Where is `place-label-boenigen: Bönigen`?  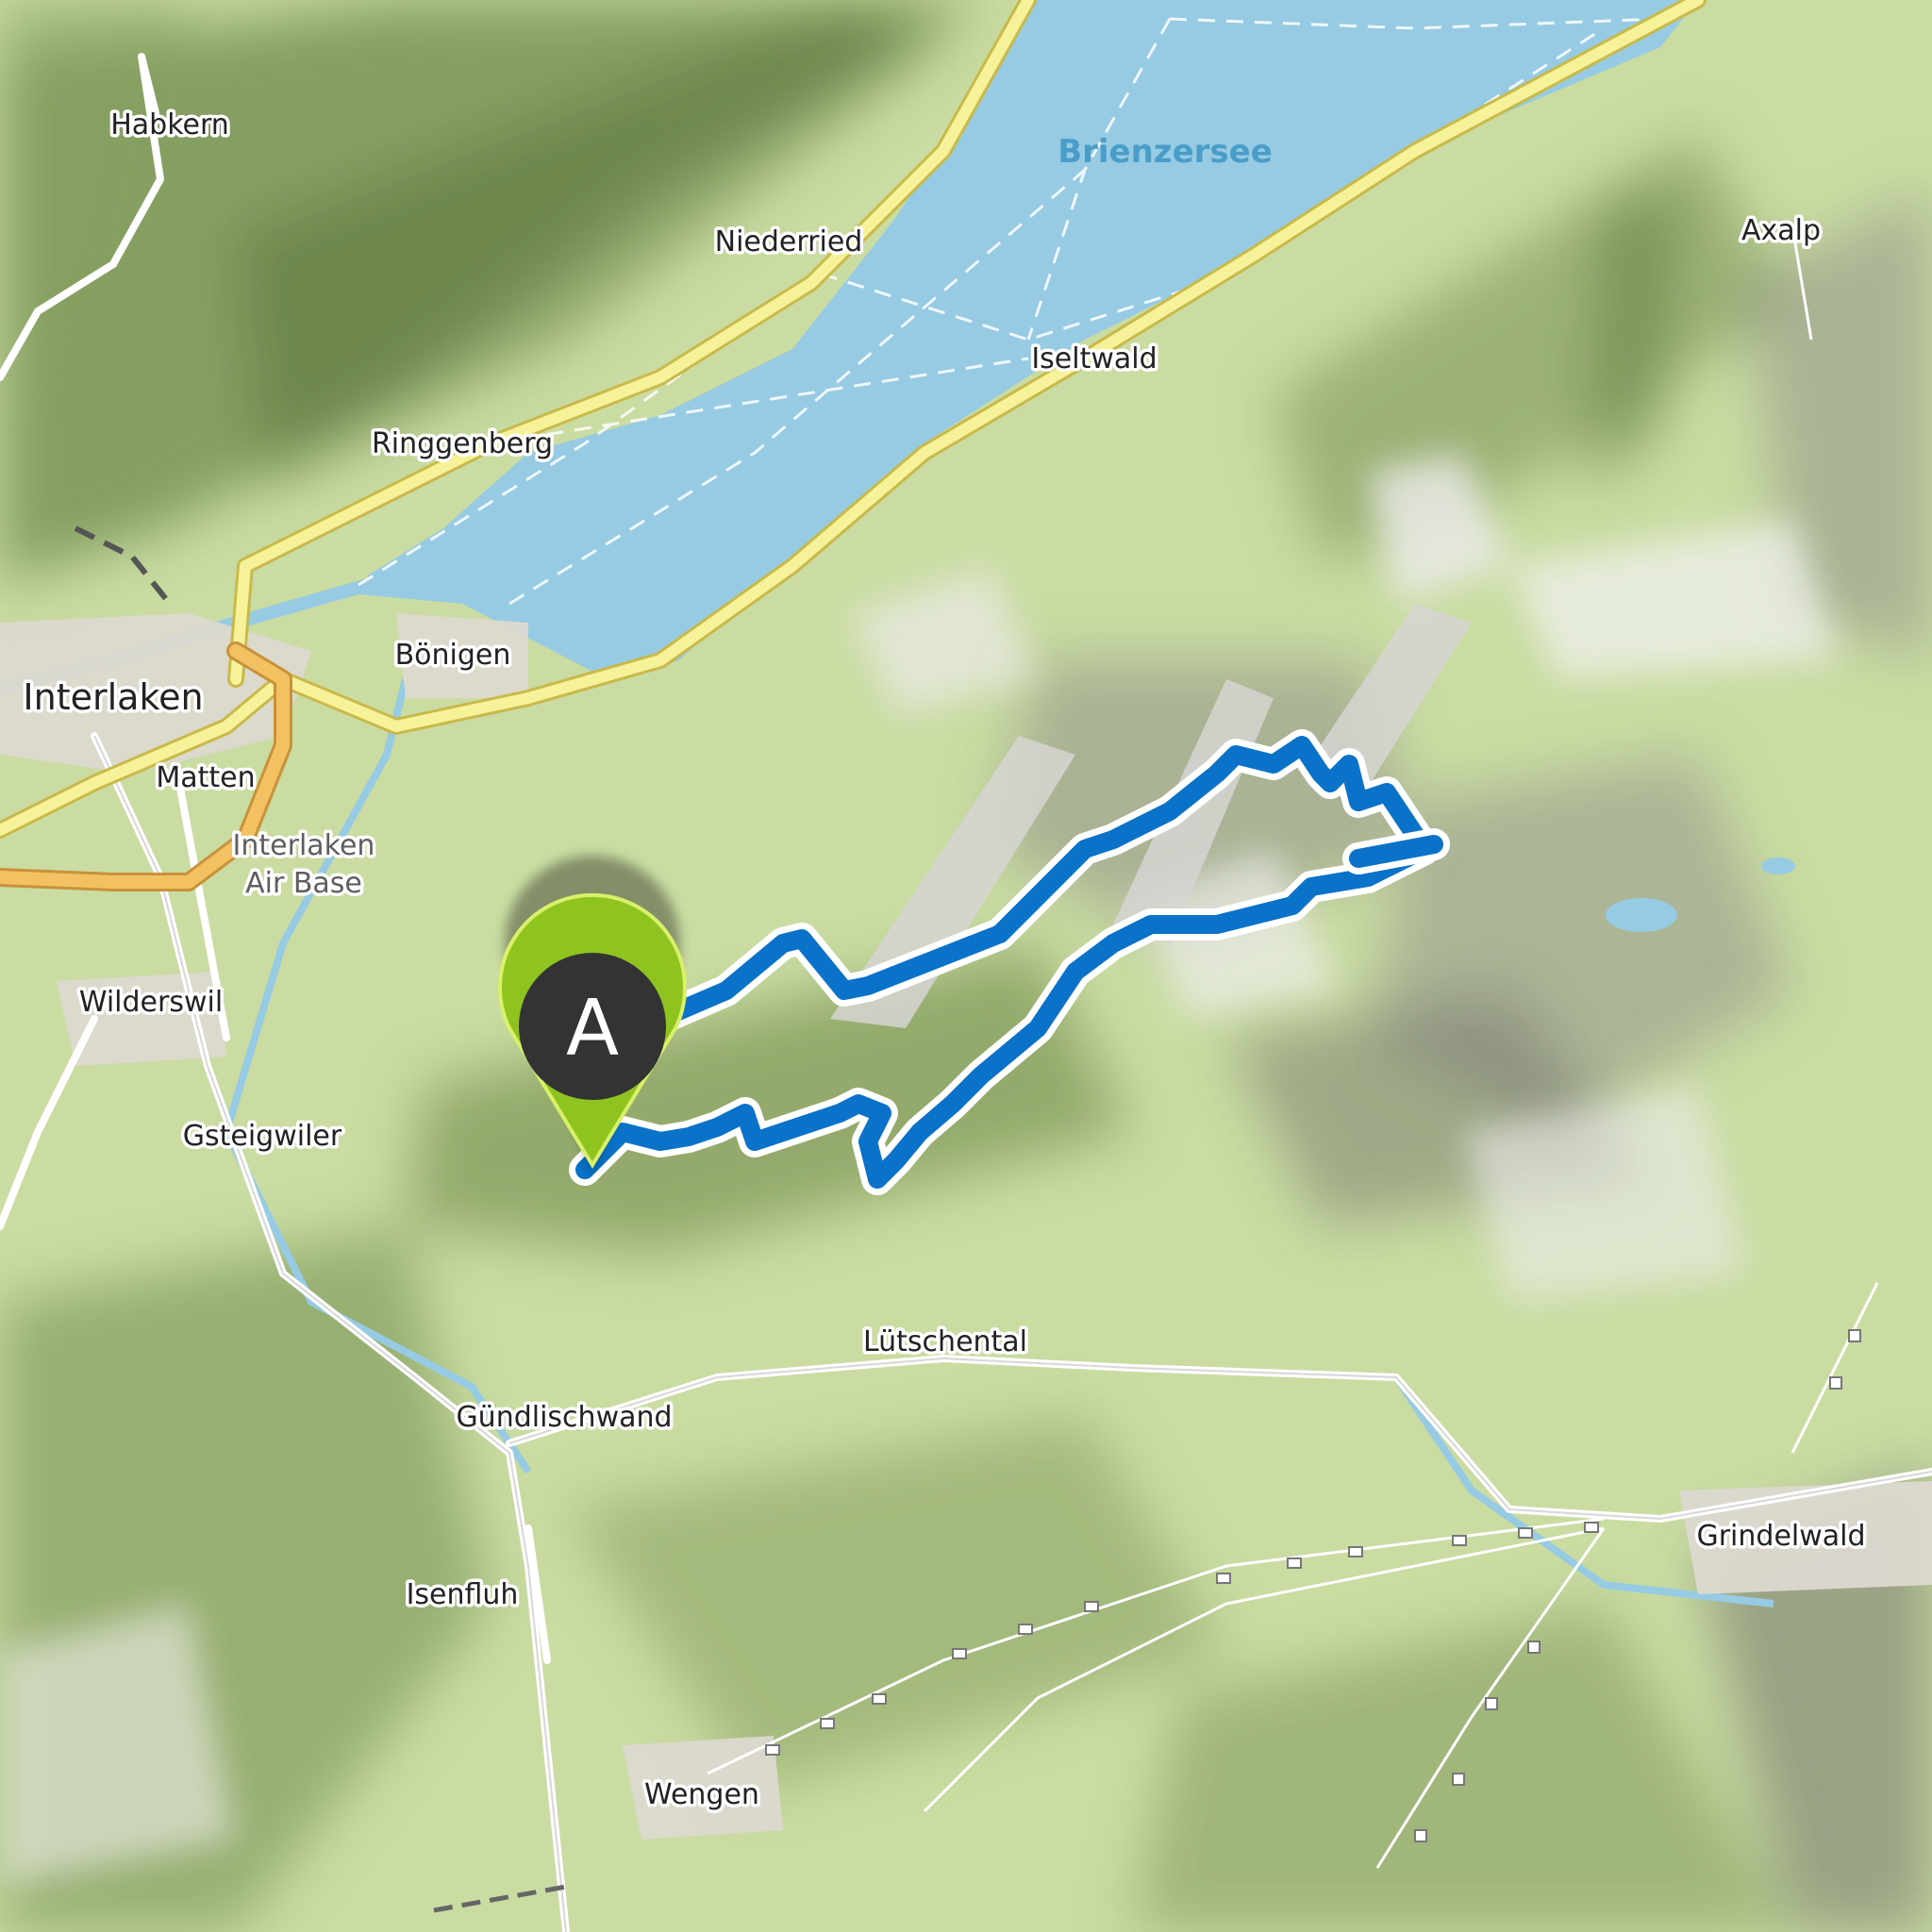
place-label-boenigen: Bönigen is located at coordinates (453, 655).